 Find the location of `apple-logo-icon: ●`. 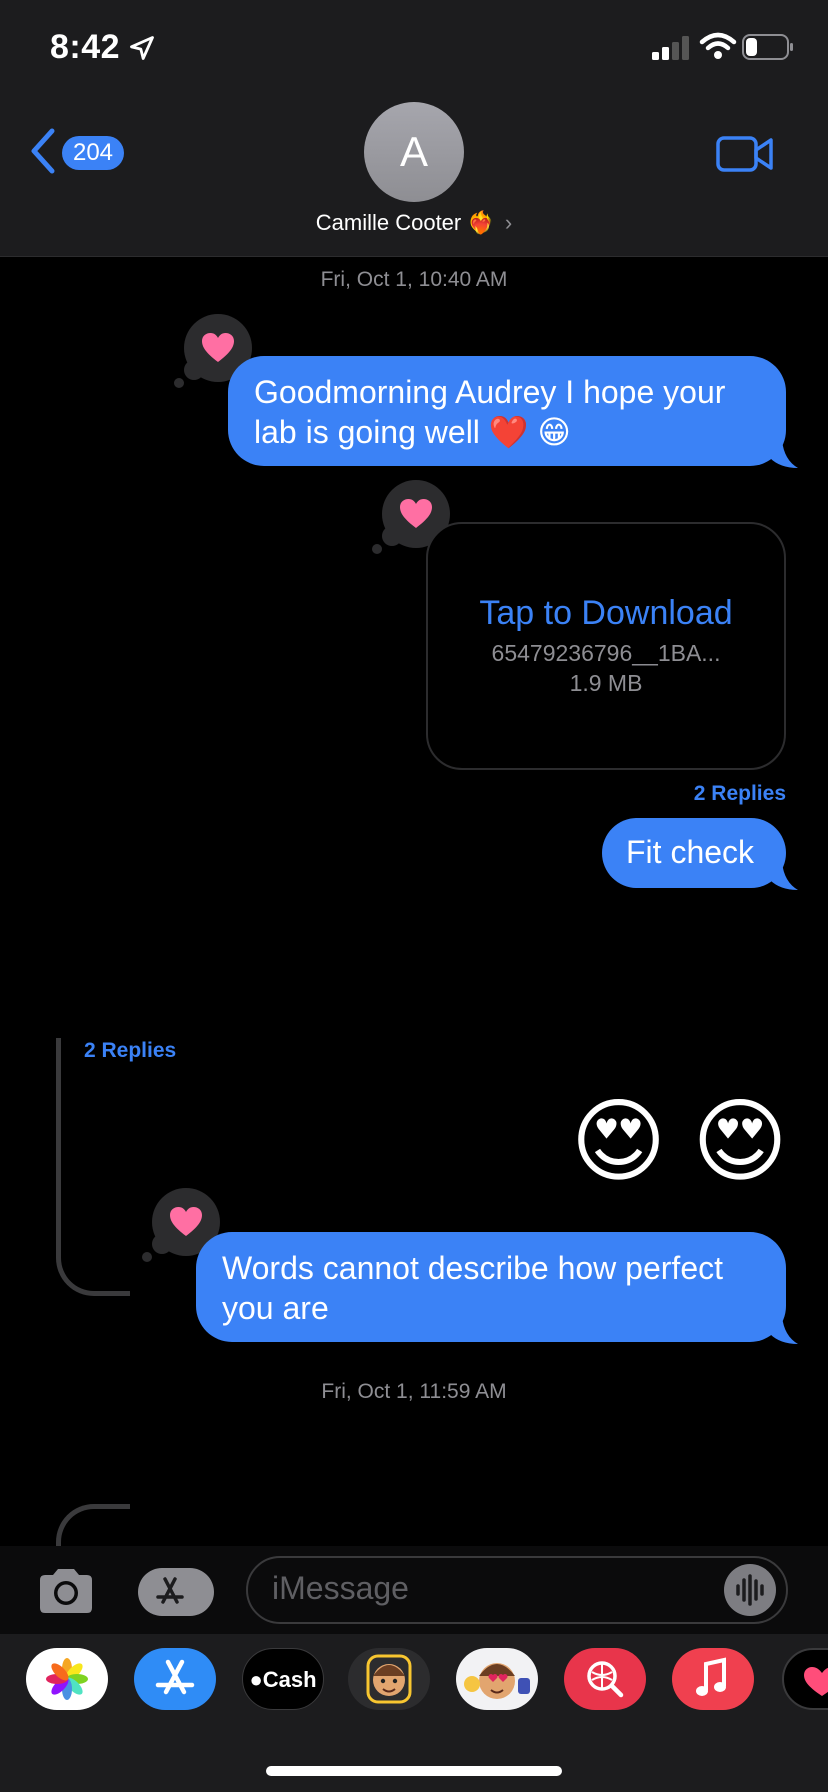

apple-logo-icon: ● is located at coordinates (256, 1679).